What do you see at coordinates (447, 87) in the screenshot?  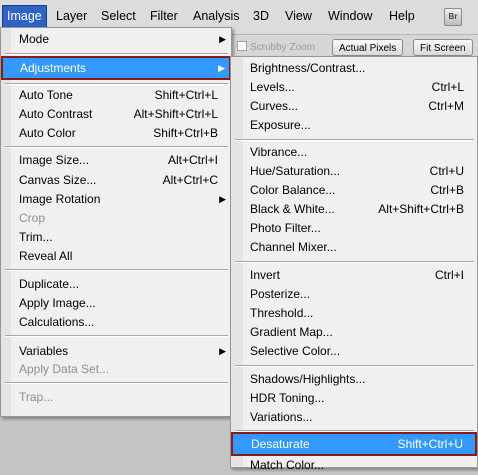 I see `menu-item-shortcut: Ctrl+L` at bounding box center [447, 87].